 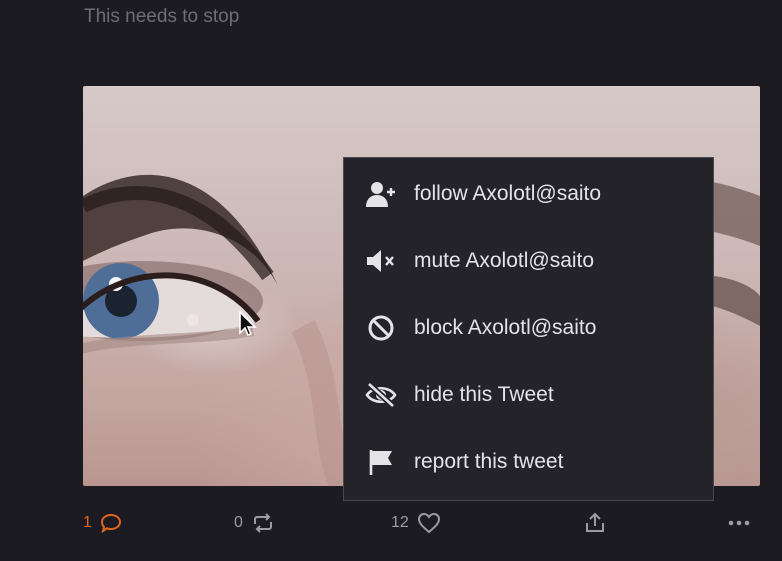 I want to click on menu-item-label: mute Axolotl@saito, so click(x=504, y=260).